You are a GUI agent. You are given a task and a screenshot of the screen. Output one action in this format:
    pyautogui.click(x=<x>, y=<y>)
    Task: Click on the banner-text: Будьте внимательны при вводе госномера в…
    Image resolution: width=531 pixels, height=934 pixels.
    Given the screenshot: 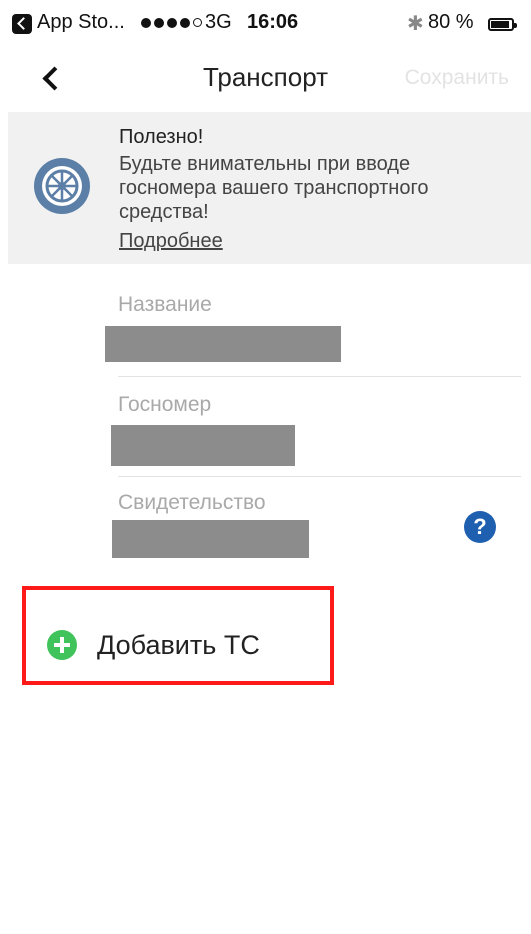 What is the action you would take?
    pyautogui.click(x=274, y=188)
    